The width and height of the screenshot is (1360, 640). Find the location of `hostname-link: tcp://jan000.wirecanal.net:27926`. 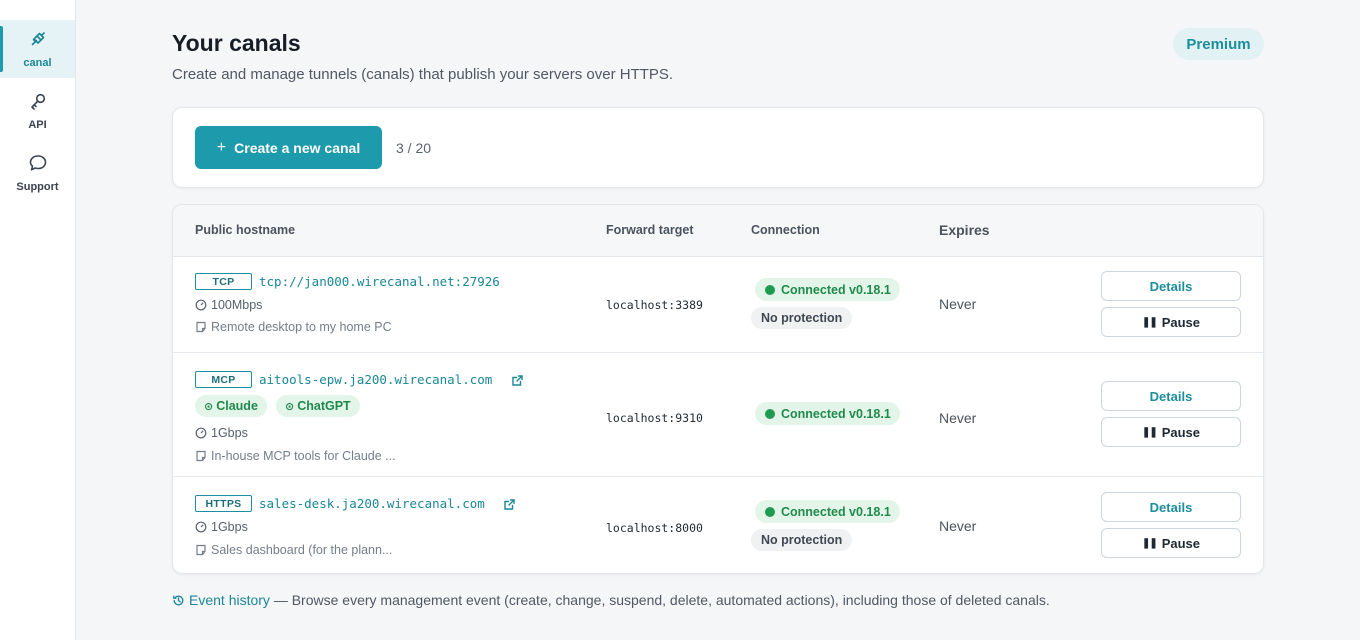

hostname-link: tcp://jan000.wirecanal.net:27926 is located at coordinates (379, 281).